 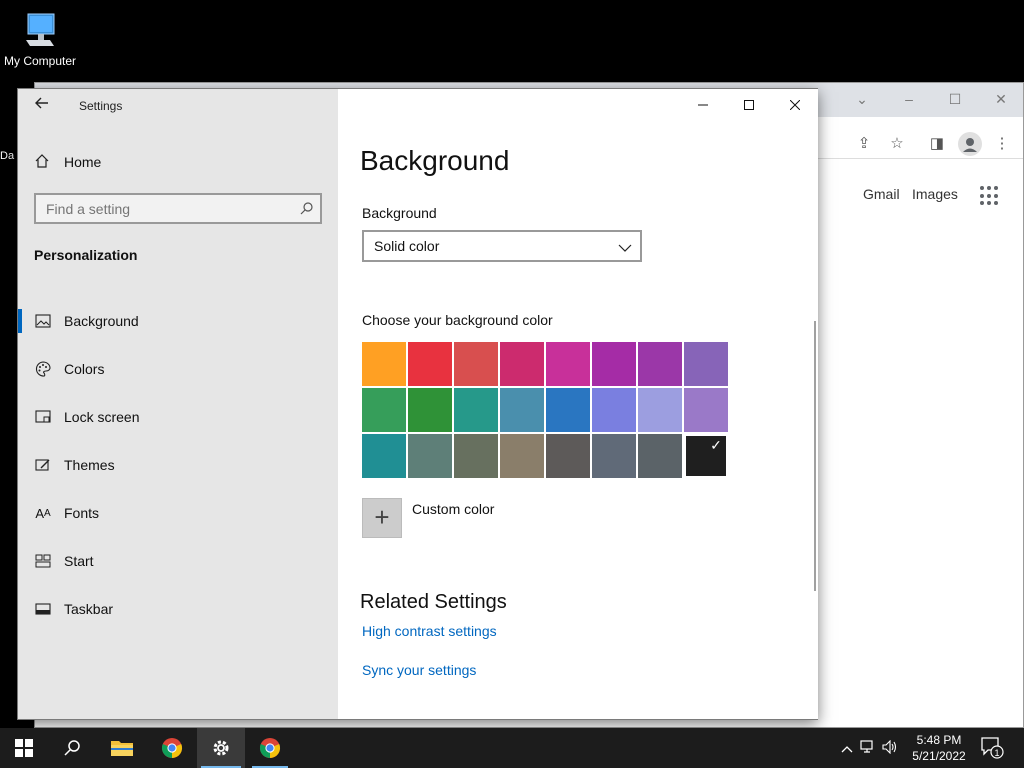 What do you see at coordinates (178, 513) in the screenshot?
I see `nav-item-fonts: AA Fonts` at bounding box center [178, 513].